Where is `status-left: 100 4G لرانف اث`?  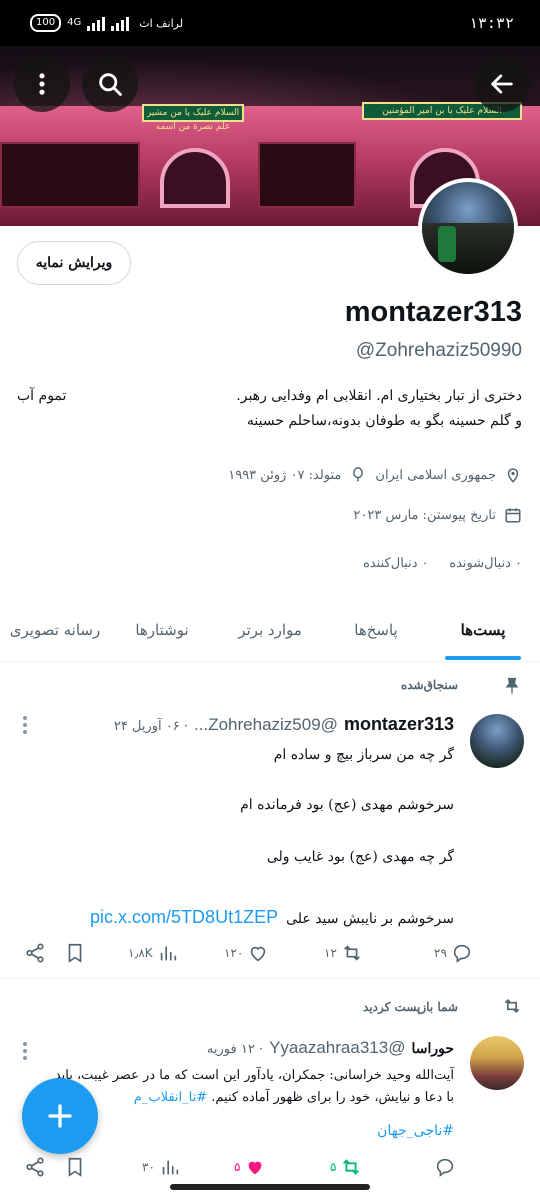
status-left: 100 4G لرانف اث is located at coordinates (106, 23).